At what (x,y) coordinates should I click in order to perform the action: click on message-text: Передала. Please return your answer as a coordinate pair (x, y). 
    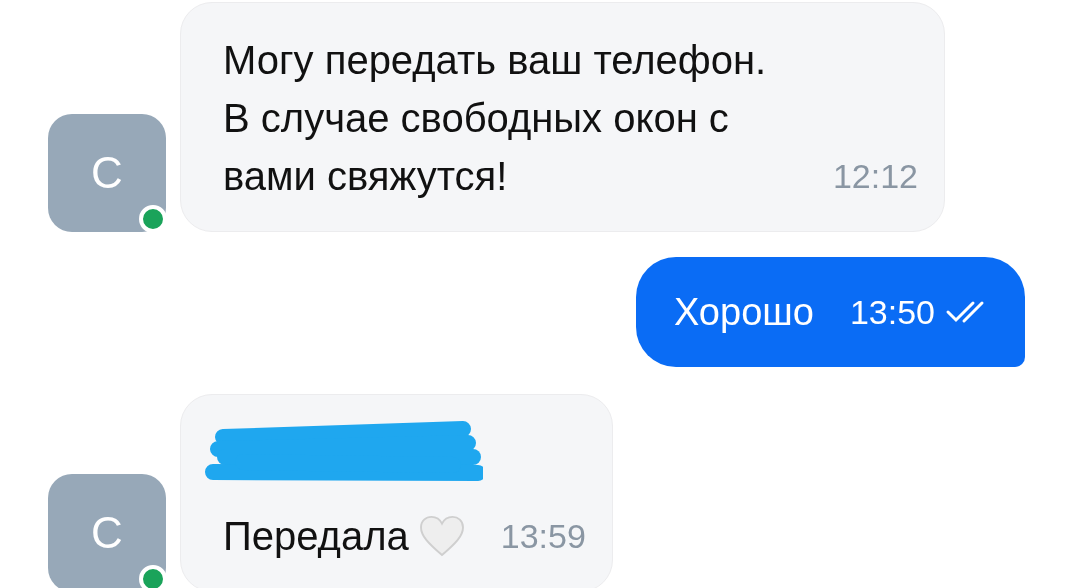
    Looking at the image, I should click on (316, 536).